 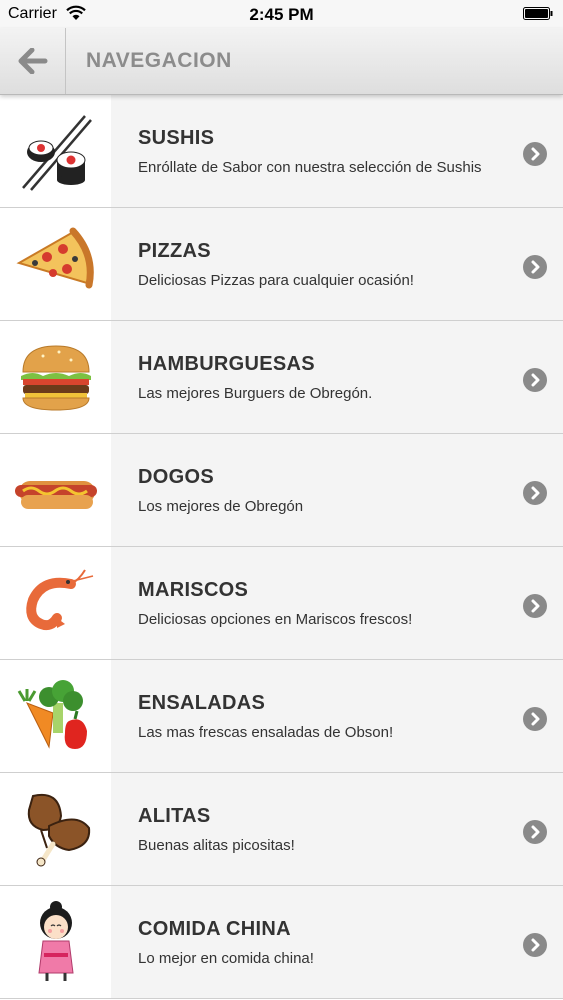 I want to click on item-subtitle: Las mejores Burguers de Obregón., so click(x=255, y=393).